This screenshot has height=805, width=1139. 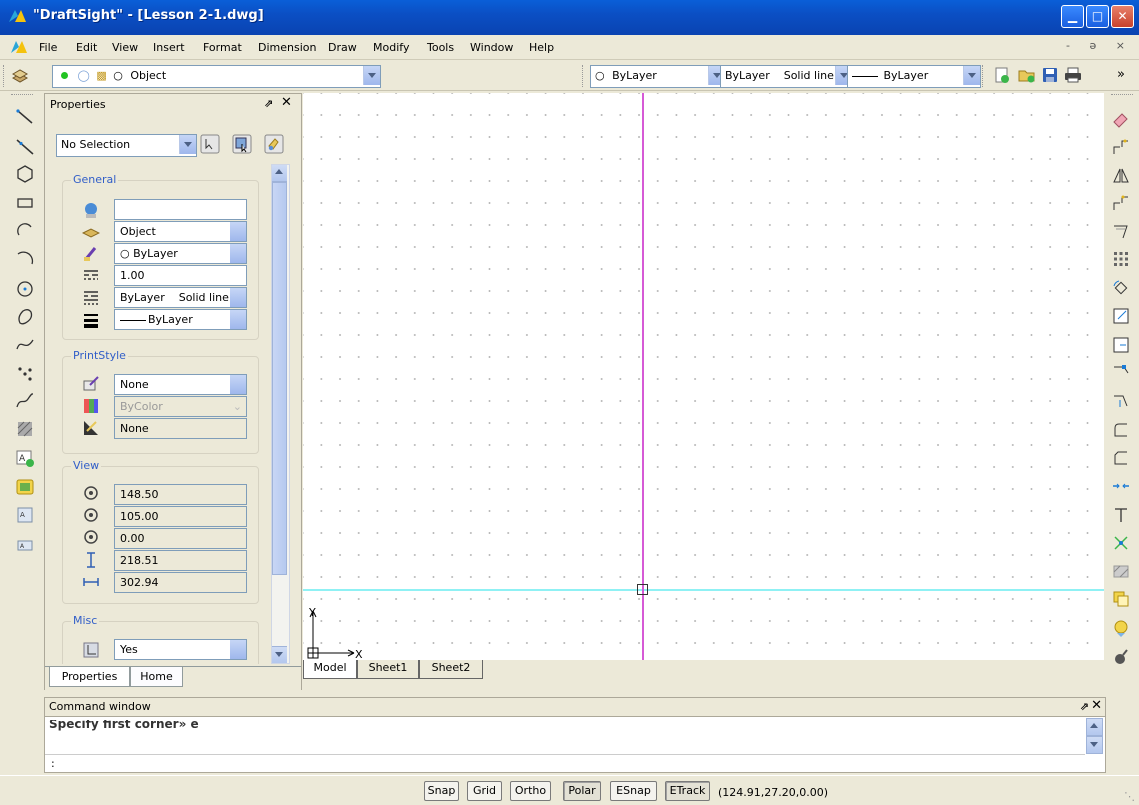 What do you see at coordinates (89, 677) in the screenshot?
I see `tab-properties: Properties` at bounding box center [89, 677].